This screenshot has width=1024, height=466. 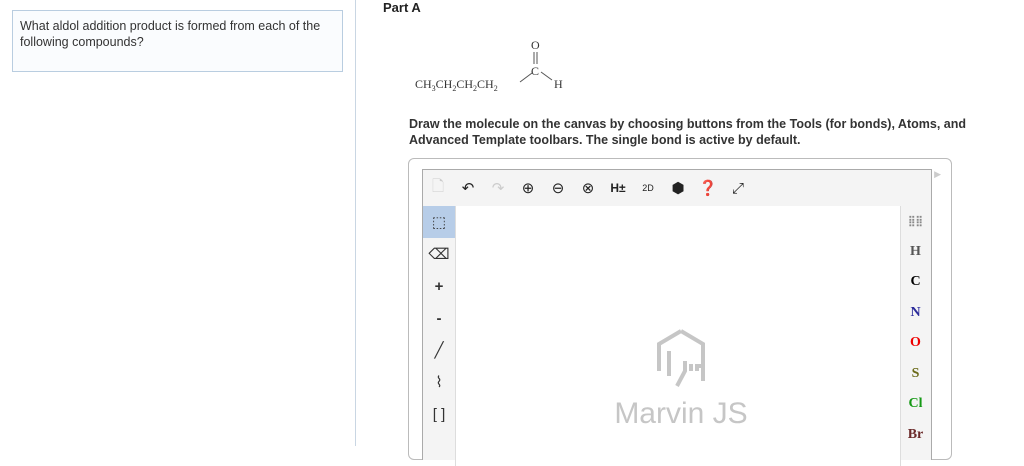 I want to click on marvin-logo-icon, so click(x=681, y=358).